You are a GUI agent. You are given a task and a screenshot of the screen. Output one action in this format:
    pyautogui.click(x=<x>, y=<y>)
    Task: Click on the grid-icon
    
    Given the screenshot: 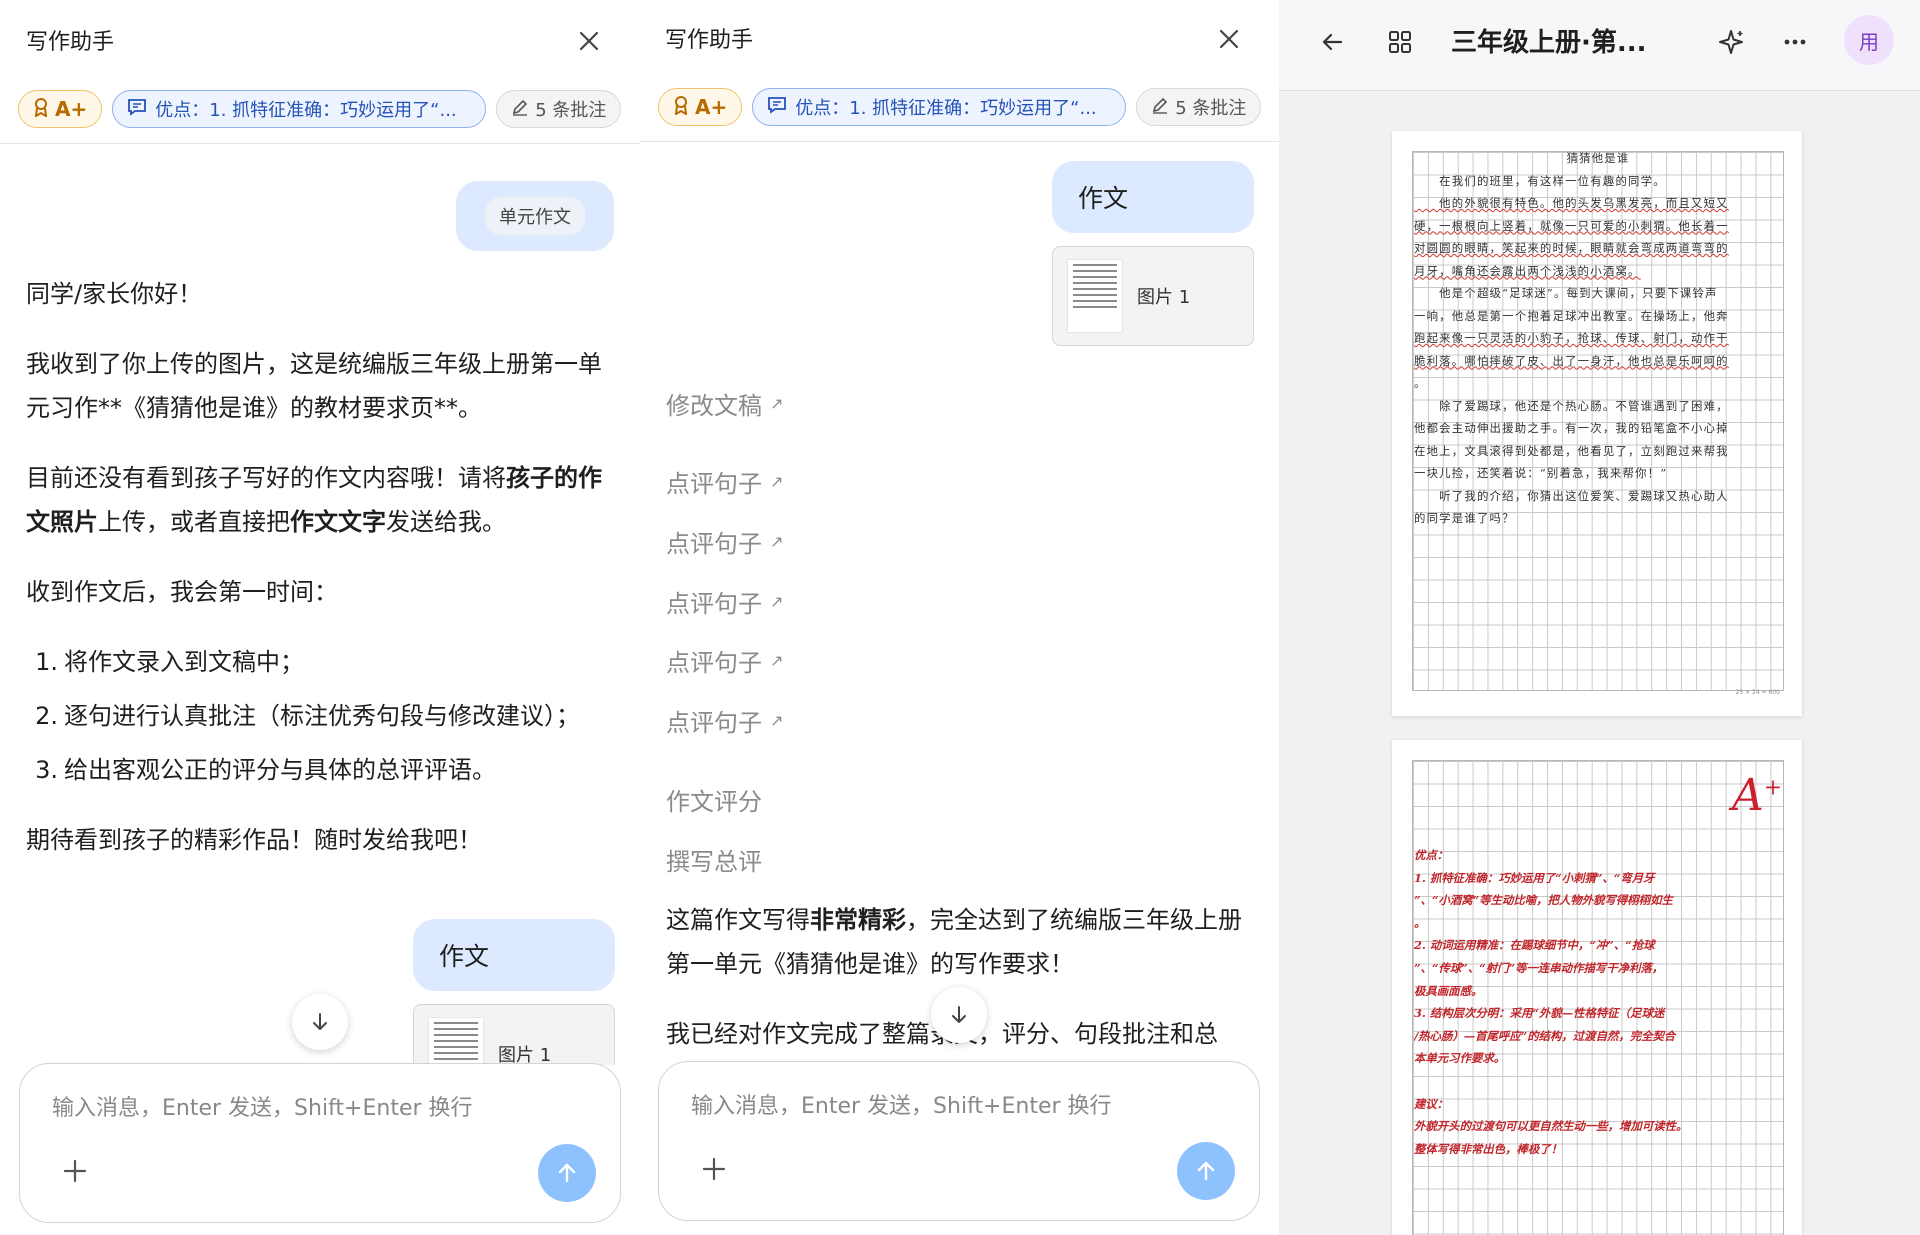 What is the action you would take?
    pyautogui.click(x=1400, y=42)
    